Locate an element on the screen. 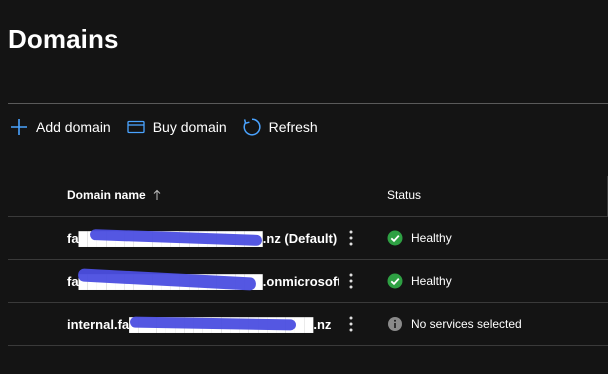  column-header-domain-name: Domain name is located at coordinates (114, 195).